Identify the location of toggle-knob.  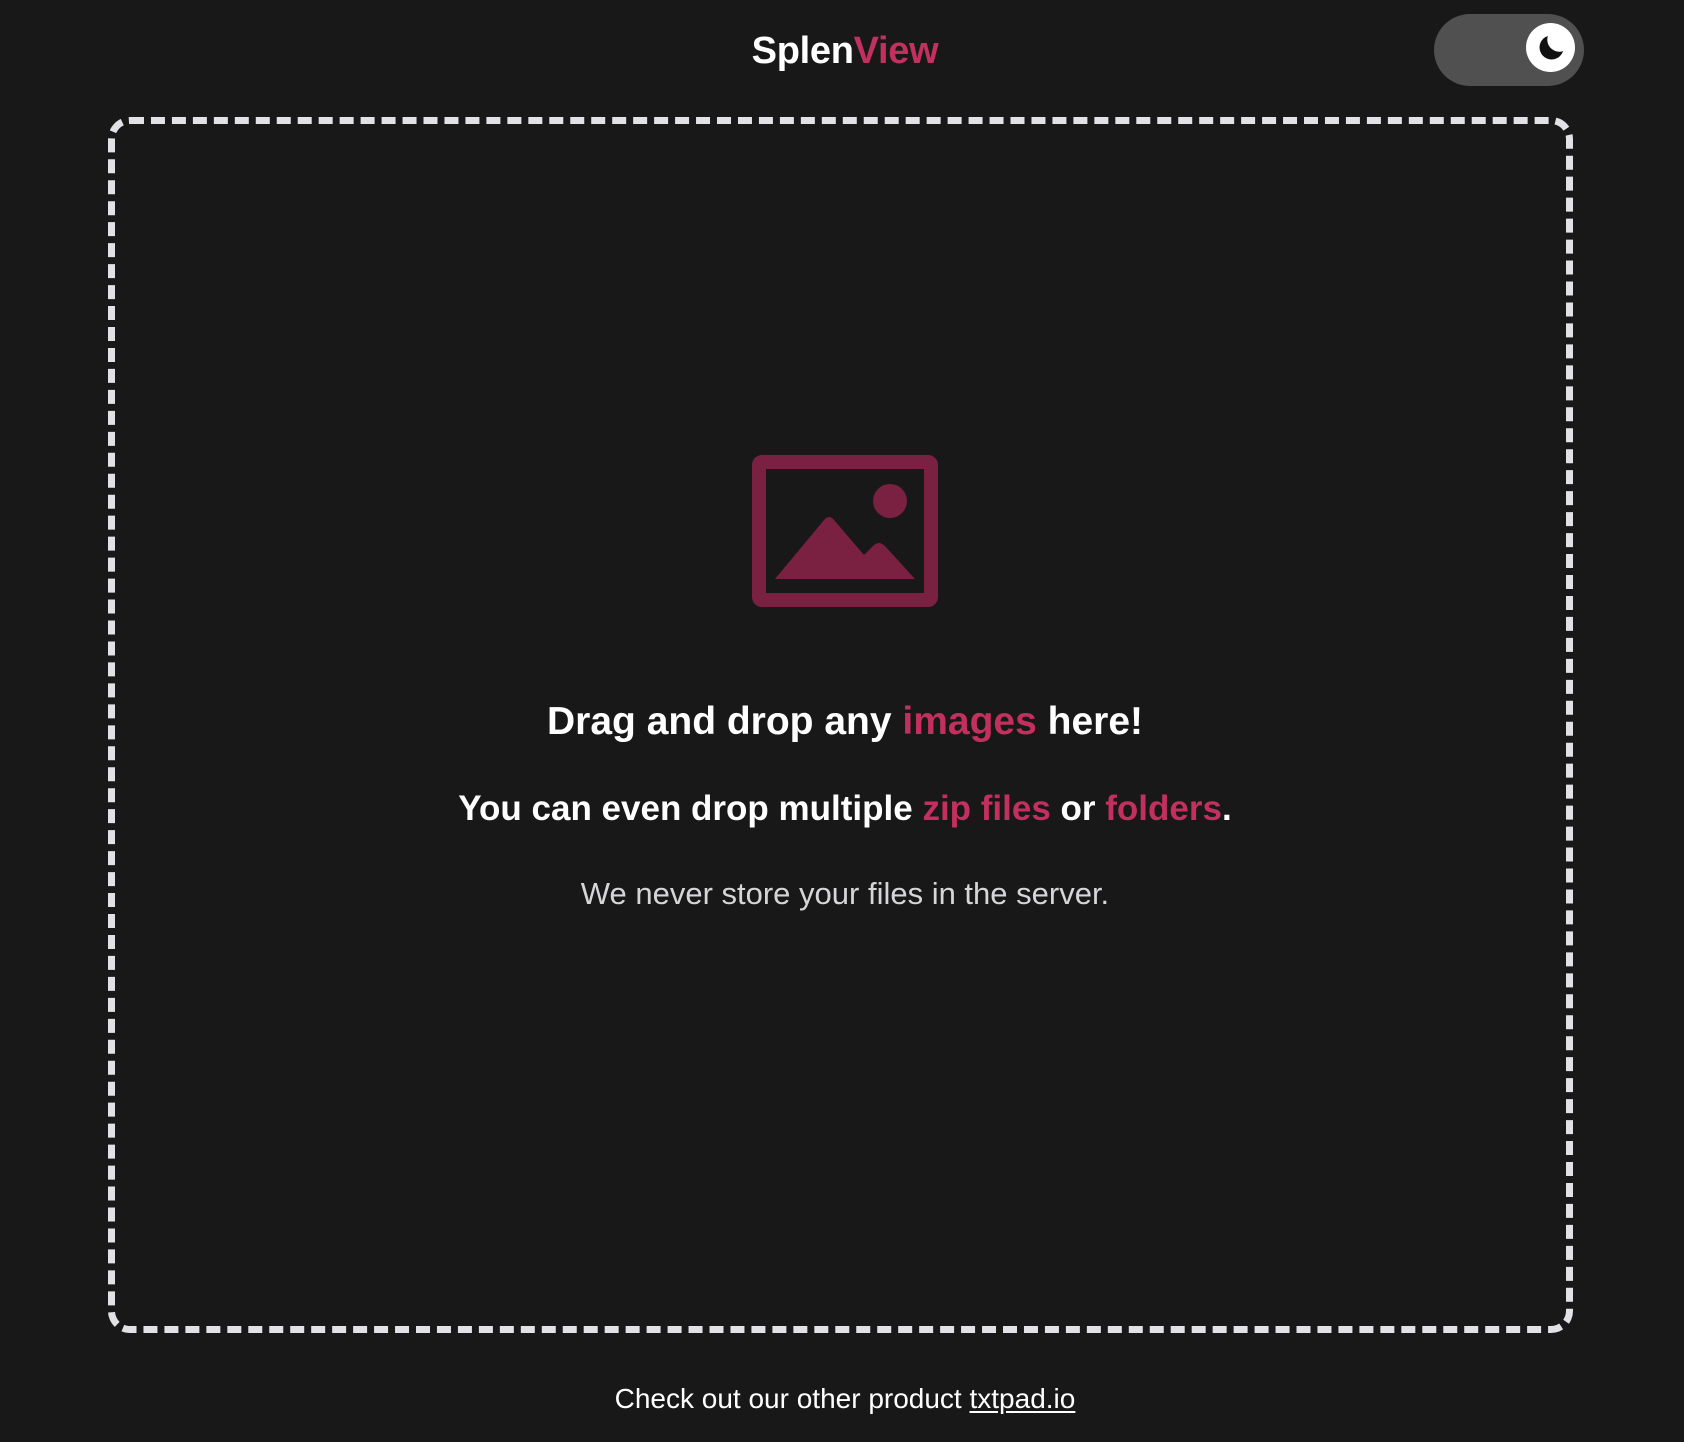
(1550, 47).